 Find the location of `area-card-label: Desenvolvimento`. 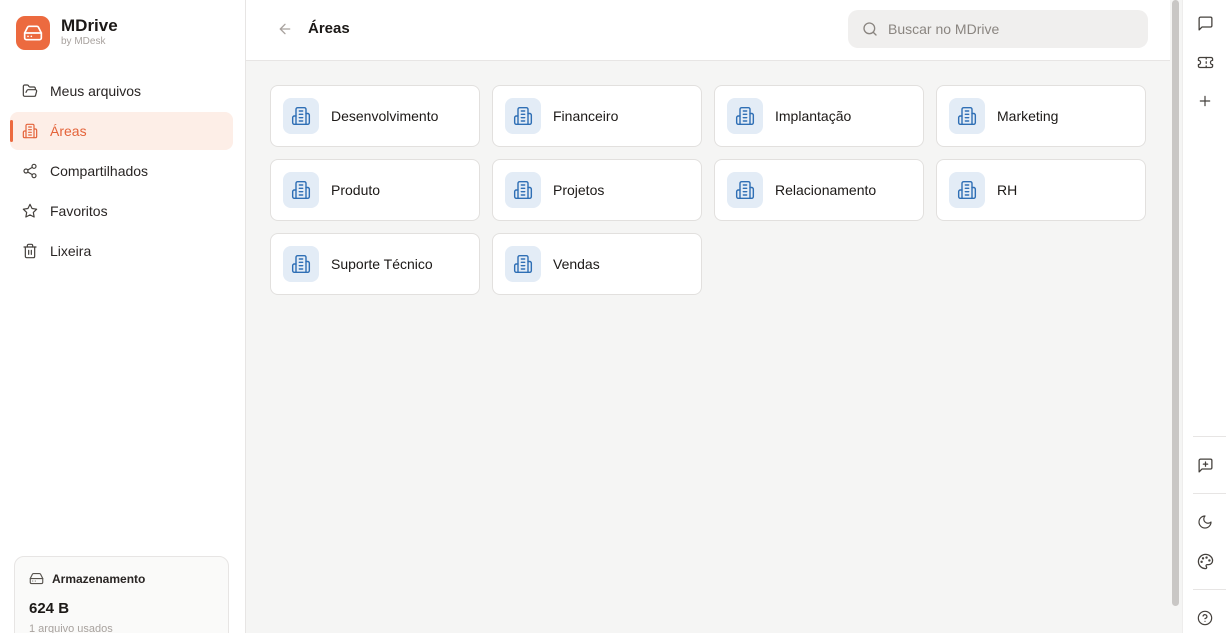

area-card-label: Desenvolvimento is located at coordinates (385, 116).